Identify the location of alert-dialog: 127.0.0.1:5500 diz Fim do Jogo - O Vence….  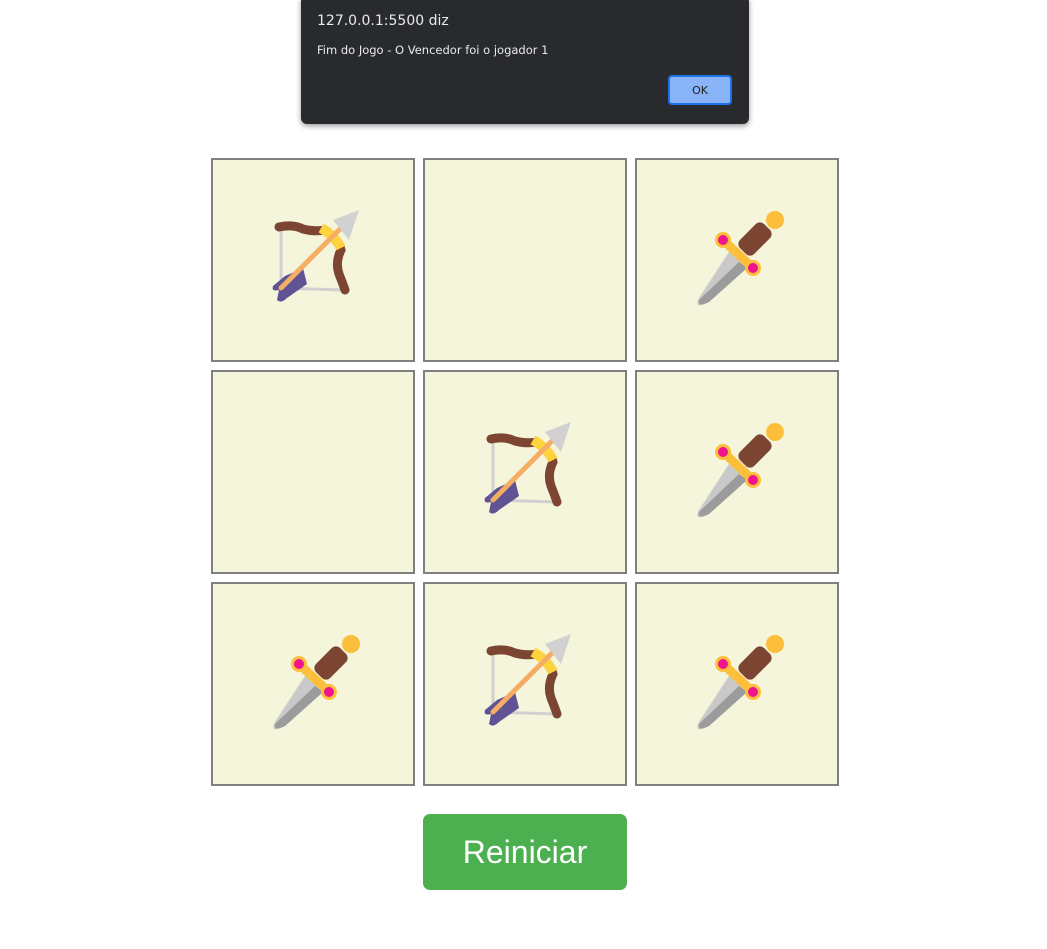
(525, 62).